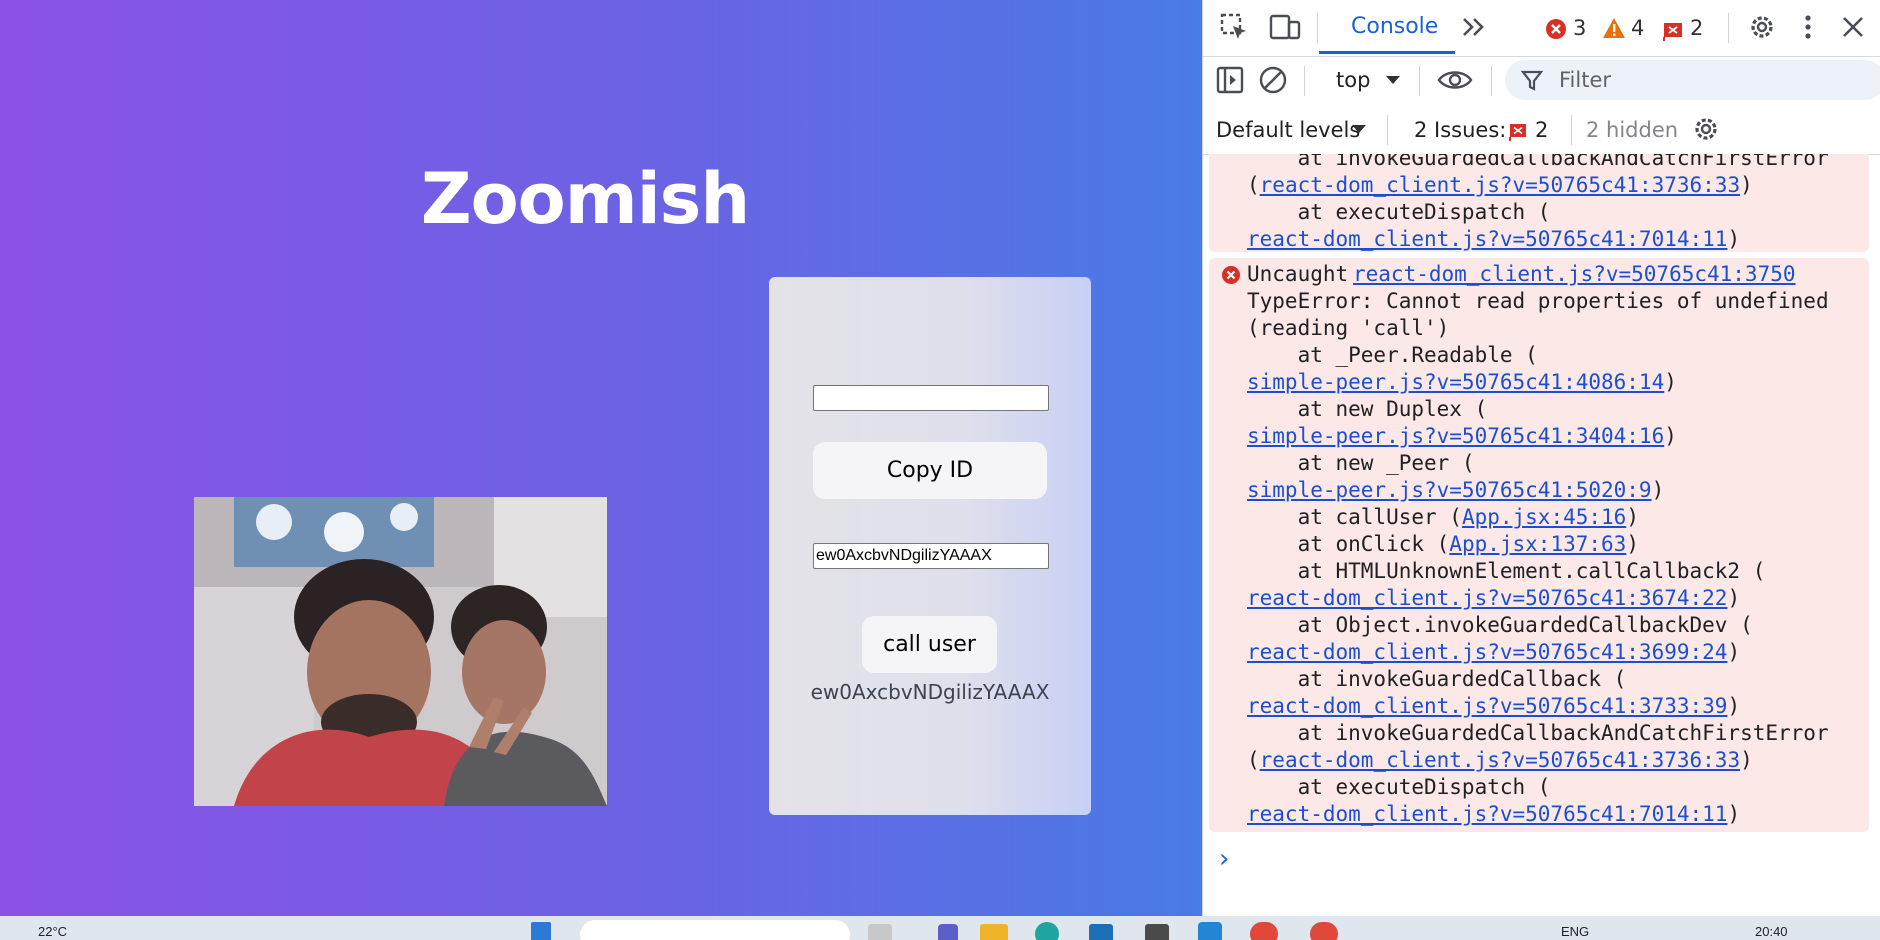 The width and height of the screenshot is (1880, 940). Describe the element at coordinates (1706, 132) in the screenshot. I see `console-settings-gear-icon` at that location.